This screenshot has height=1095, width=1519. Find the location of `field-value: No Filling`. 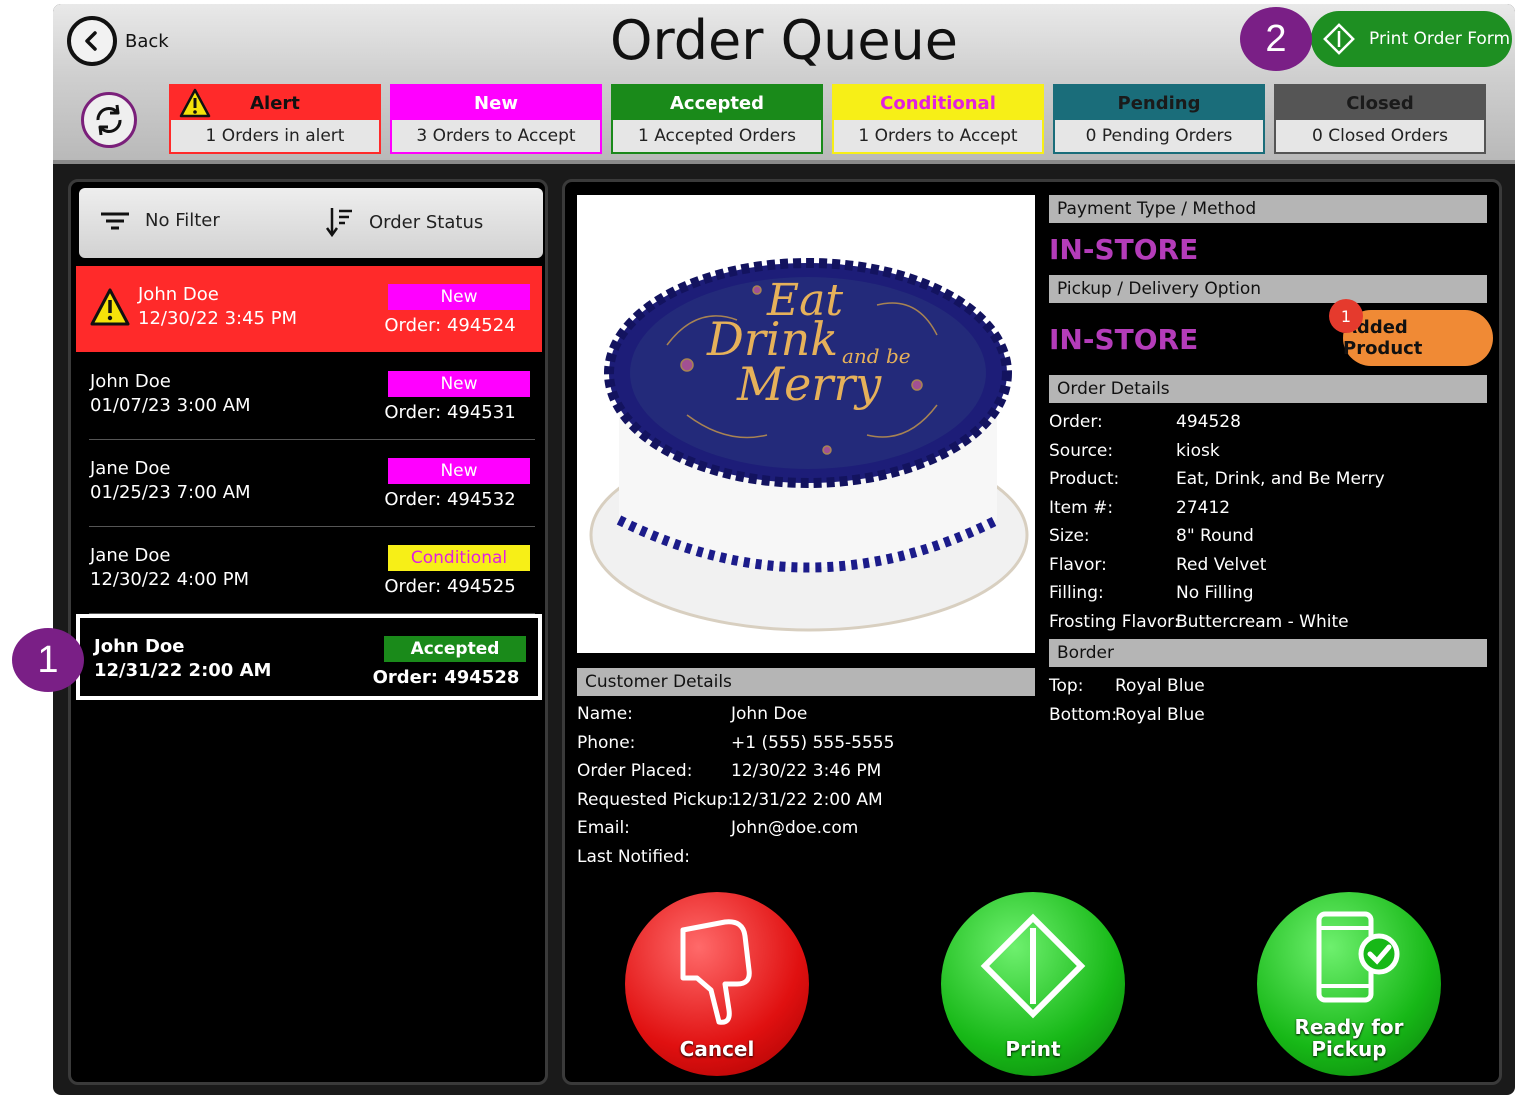

field-value: No Filling is located at coordinates (1215, 593).